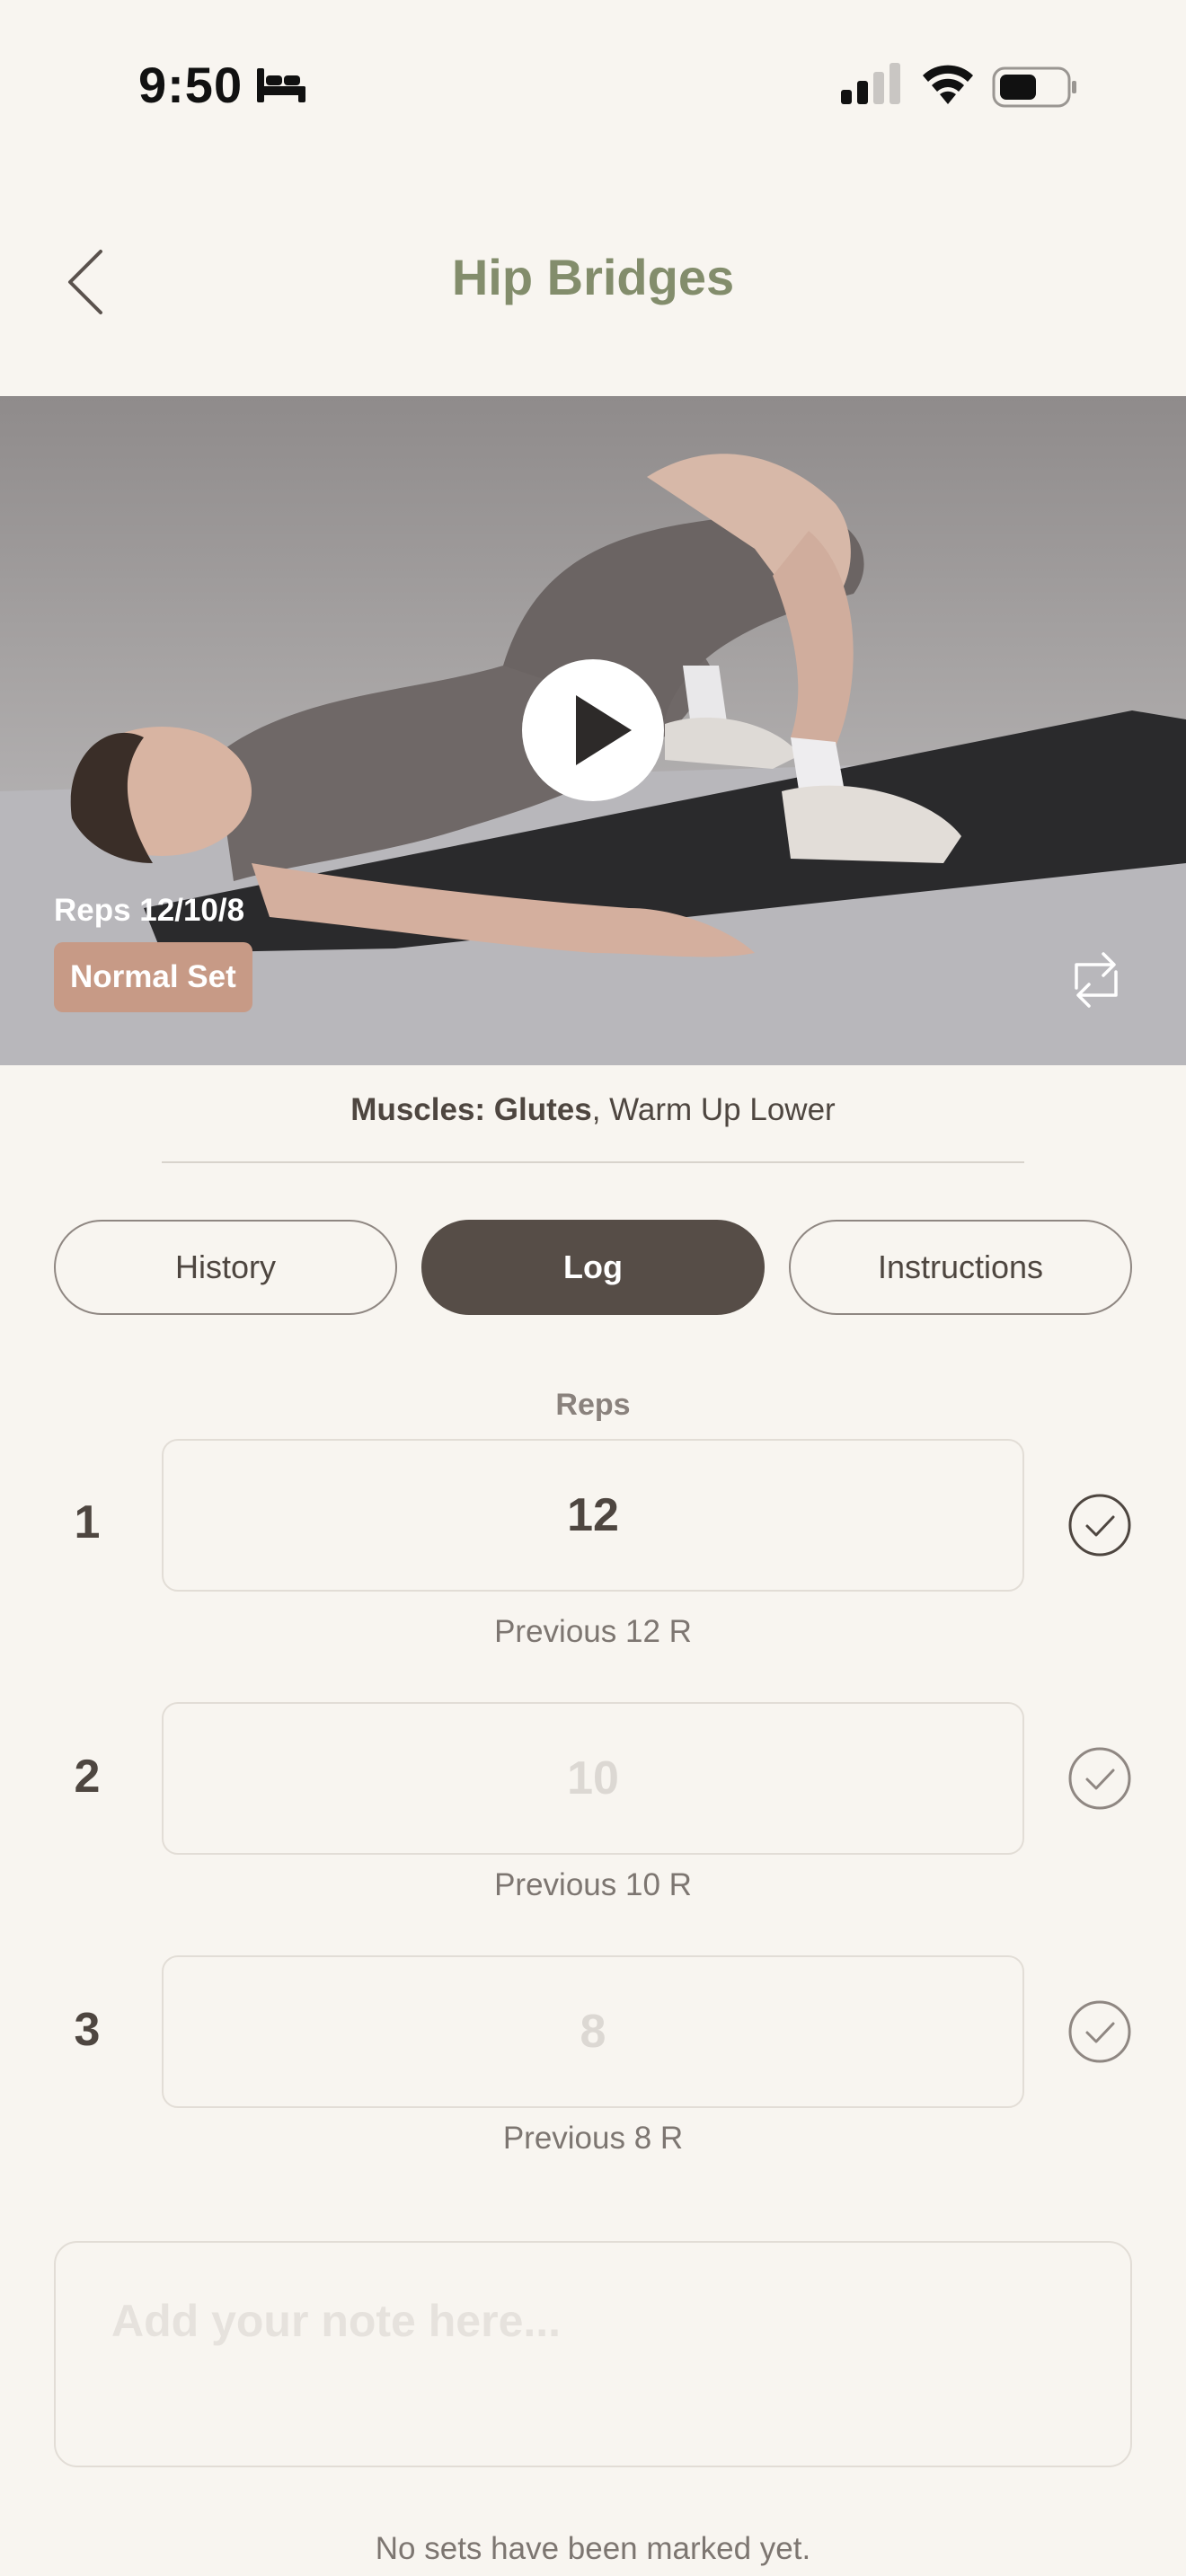  I want to click on set-number: 2, so click(87, 1777).